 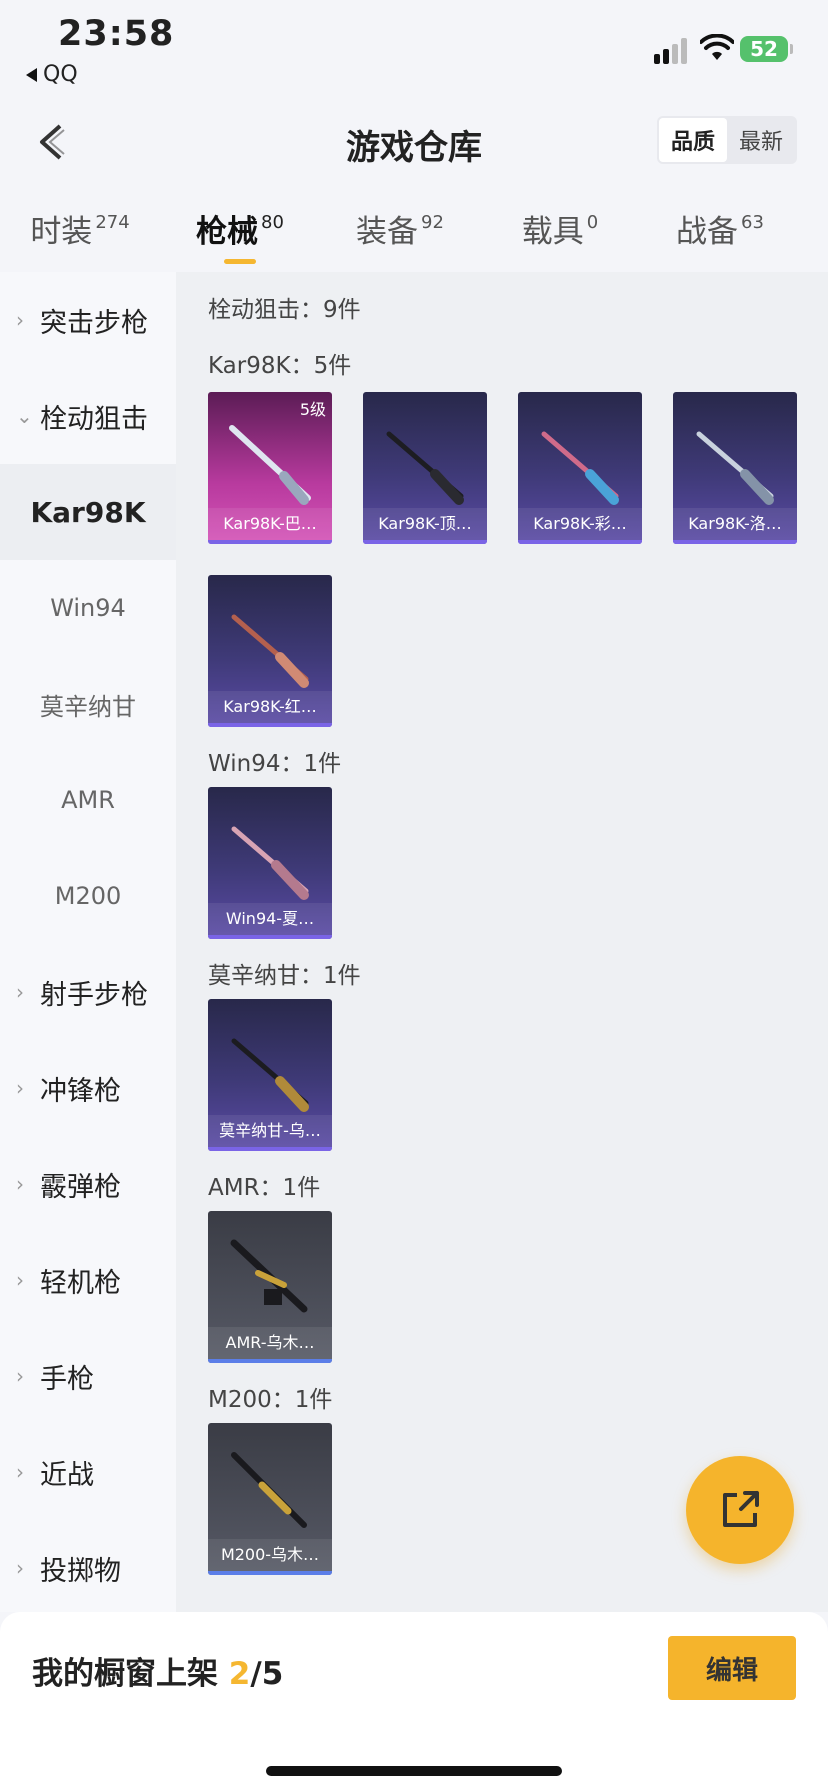 What do you see at coordinates (227, 232) in the screenshot?
I see `tab-label: 枪械` at bounding box center [227, 232].